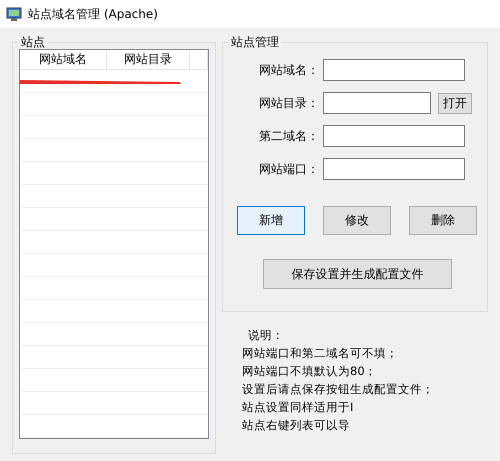  Describe the element at coordinates (255, 42) in the screenshot. I see `group-title: 站点管理` at that location.